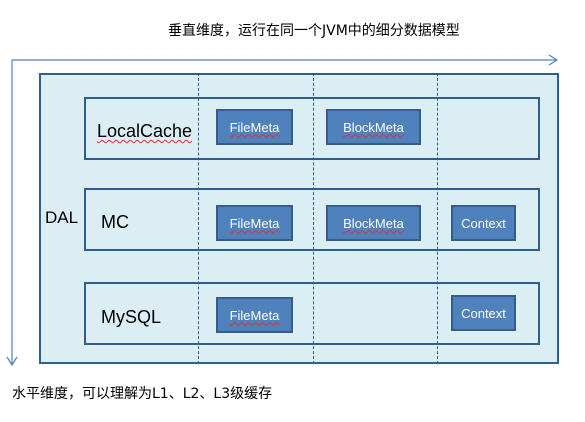 Image resolution: width=585 pixels, height=422 pixels. Describe the element at coordinates (62, 217) in the screenshot. I see `dal-label: DAL` at that location.